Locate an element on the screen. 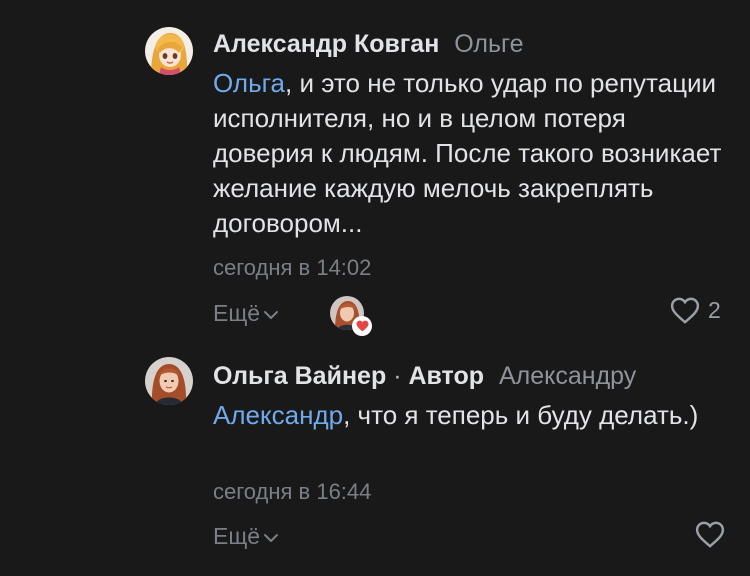 This screenshot has width=750, height=576. author-name: Ольга Вайнер is located at coordinates (299, 376).